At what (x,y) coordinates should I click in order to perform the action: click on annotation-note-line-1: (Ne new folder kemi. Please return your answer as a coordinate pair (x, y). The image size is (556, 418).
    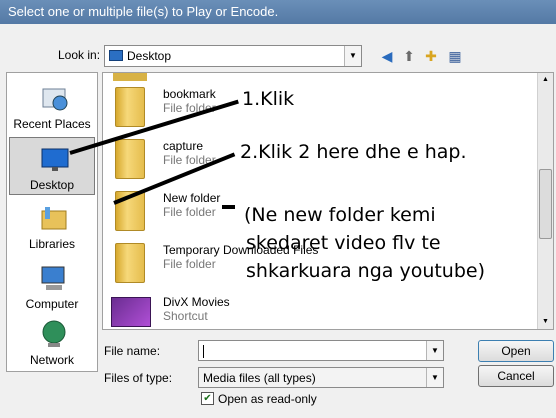
    Looking at the image, I should click on (340, 215).